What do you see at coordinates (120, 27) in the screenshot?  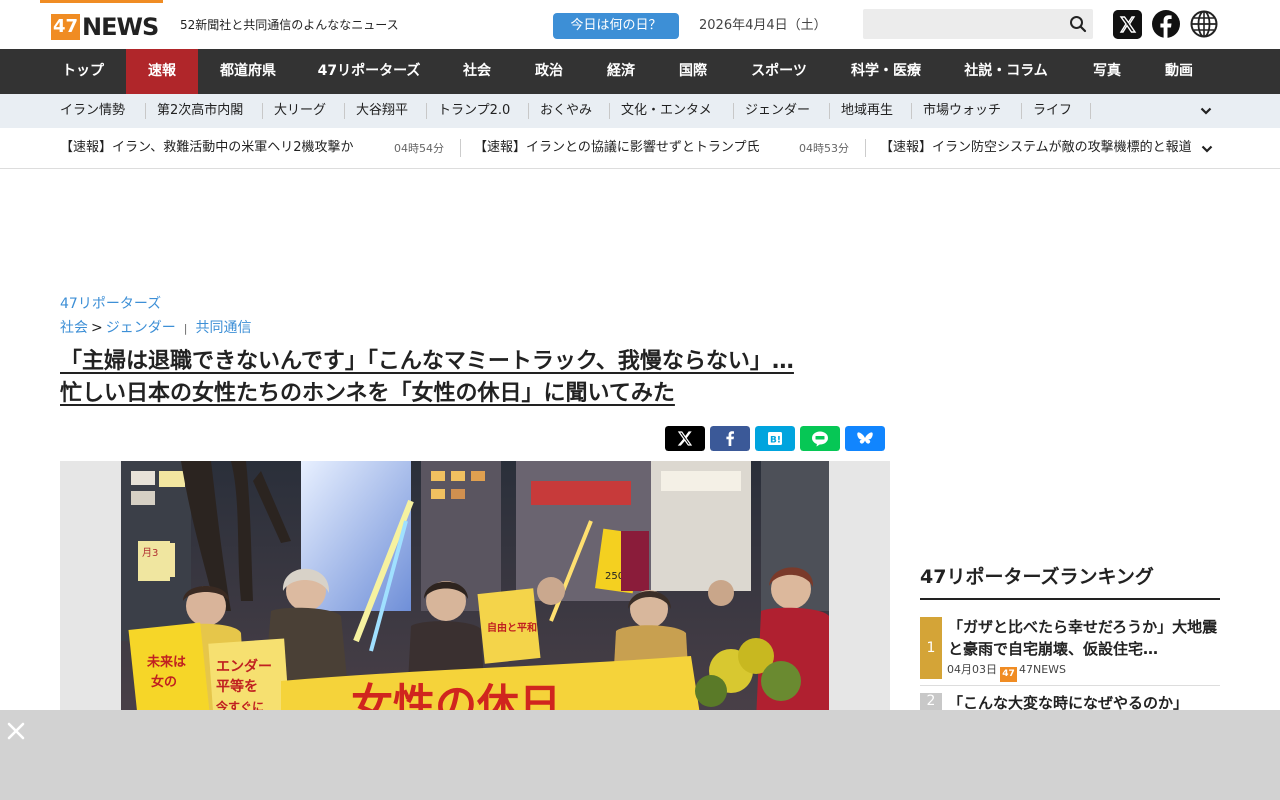 I see `logo-word: NEWS` at bounding box center [120, 27].